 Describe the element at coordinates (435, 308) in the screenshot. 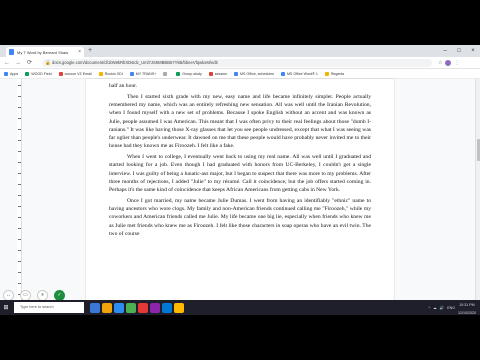

I see `cloud-icon: ☁` at that location.